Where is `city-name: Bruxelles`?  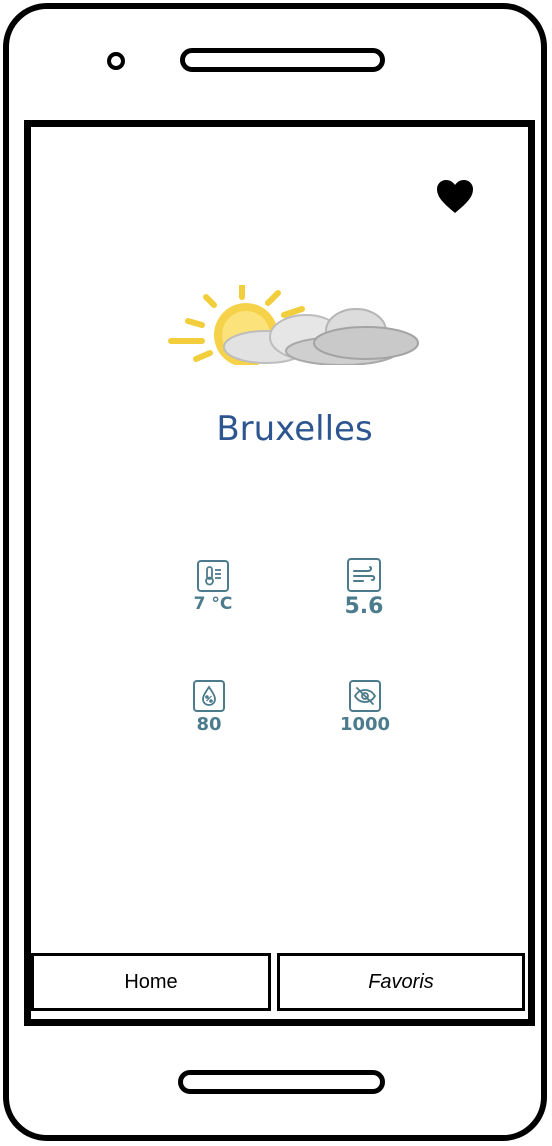 city-name: Bruxelles is located at coordinates (294, 429).